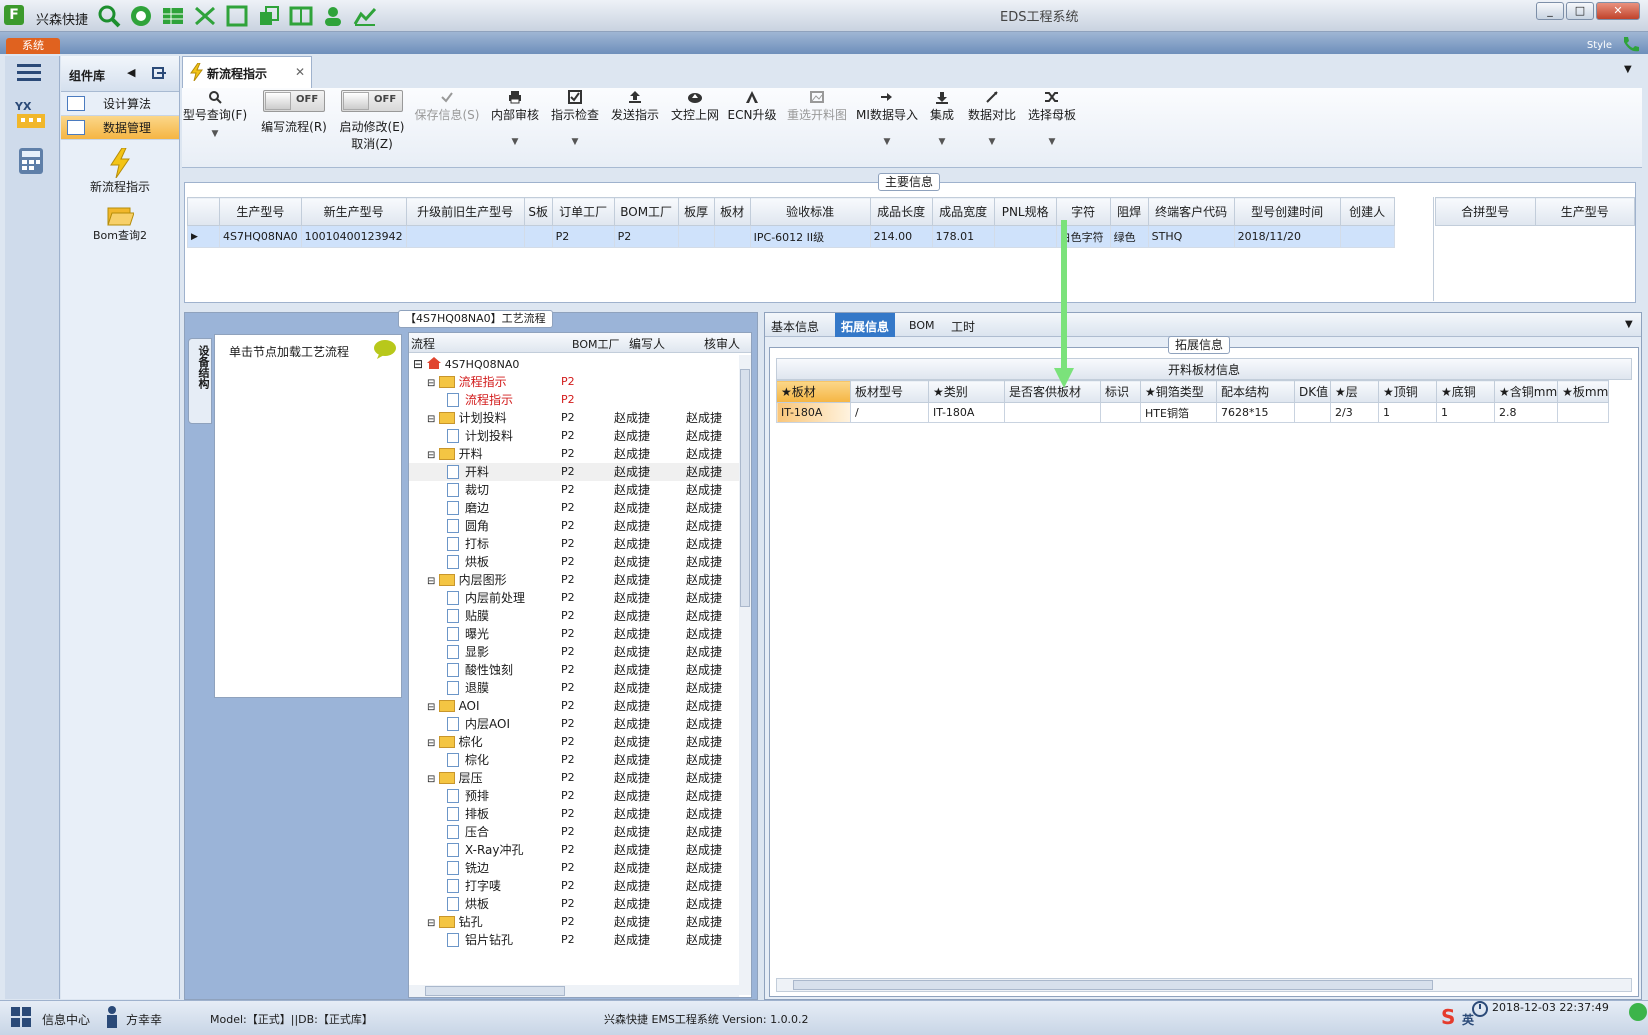 This screenshot has width=1648, height=1035. Describe the element at coordinates (538, 211) in the screenshot. I see `col-header: S板` at that location.